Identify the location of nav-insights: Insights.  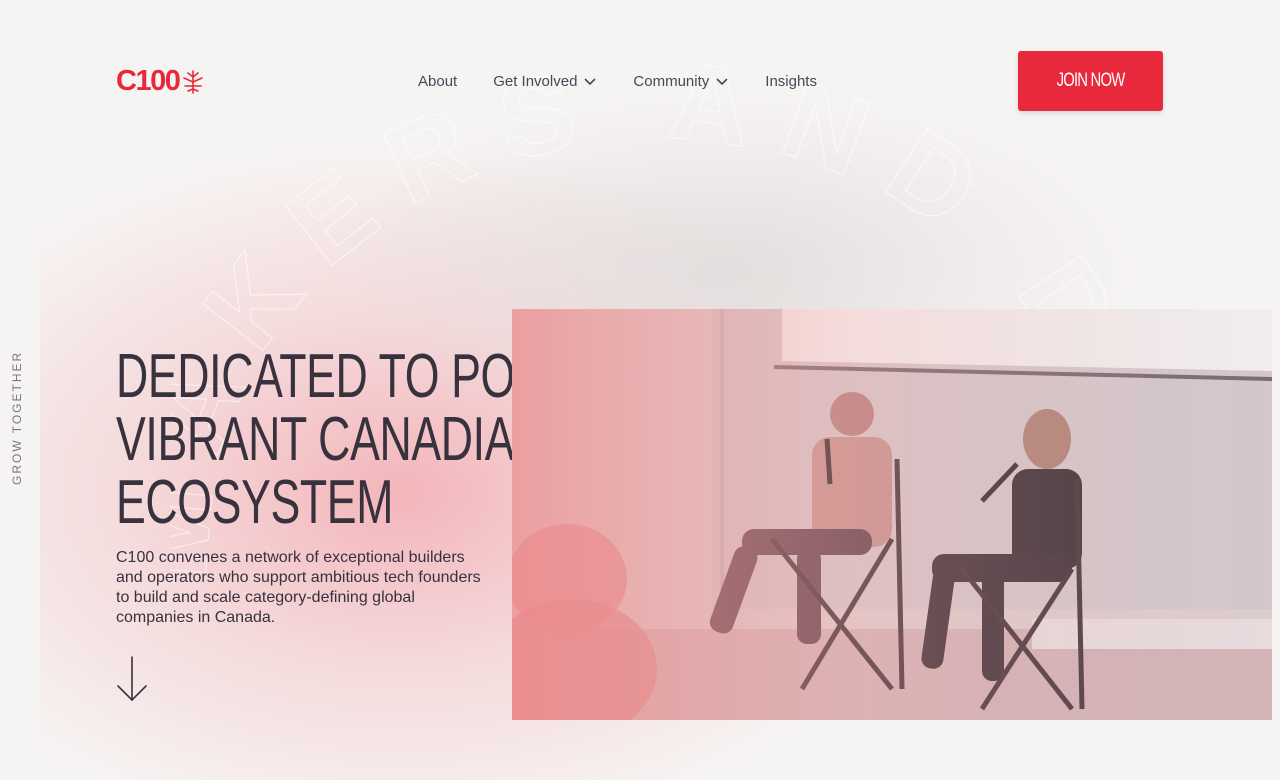
(791, 81).